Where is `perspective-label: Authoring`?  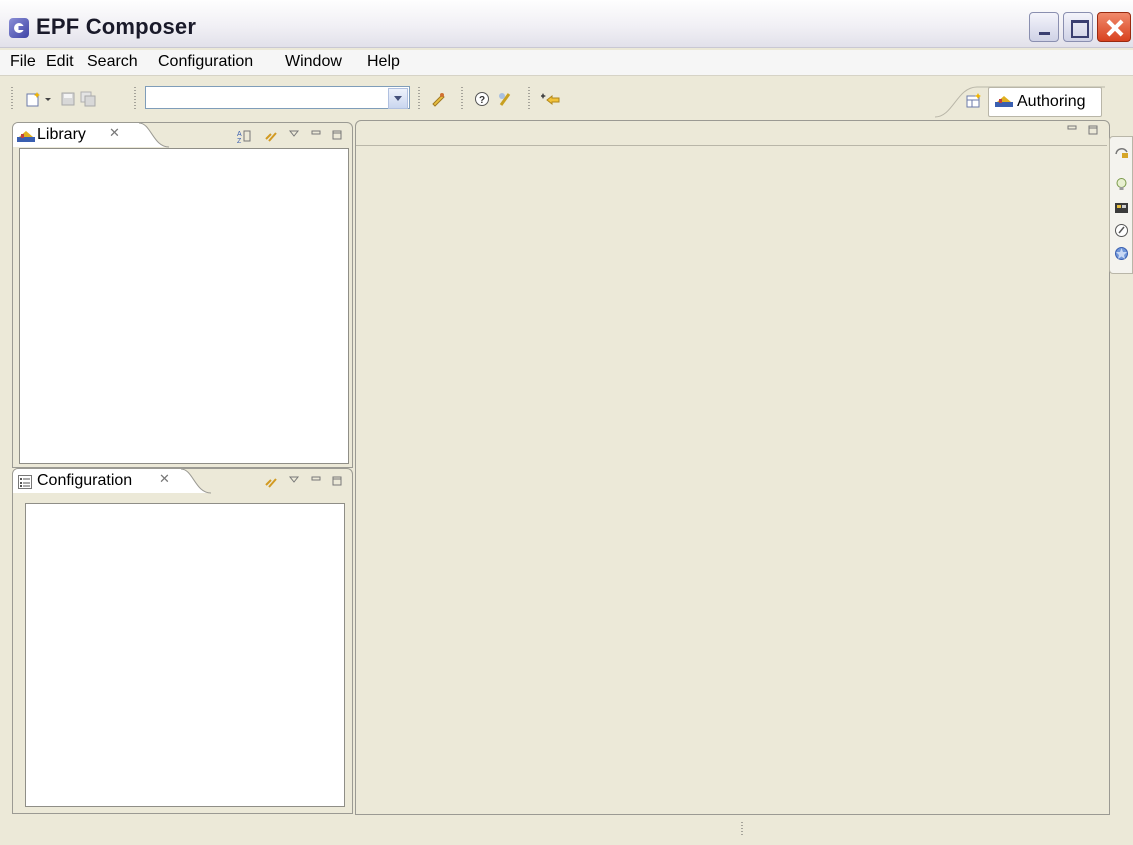 perspective-label: Authoring is located at coordinates (1051, 101).